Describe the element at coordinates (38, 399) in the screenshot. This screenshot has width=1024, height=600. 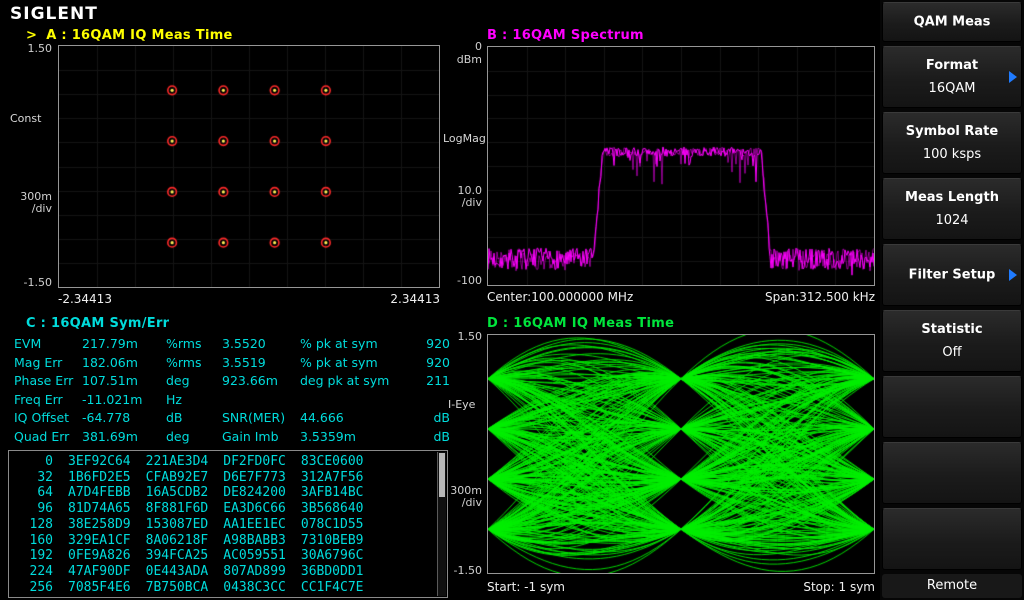
I see `meas-cell: Freq Err` at that location.